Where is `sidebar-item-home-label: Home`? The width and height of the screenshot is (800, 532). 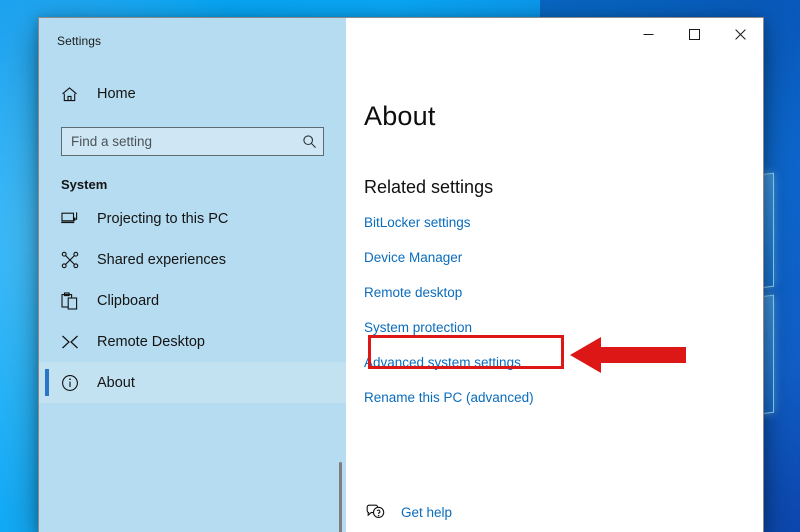 sidebar-item-home-label: Home is located at coordinates (116, 94).